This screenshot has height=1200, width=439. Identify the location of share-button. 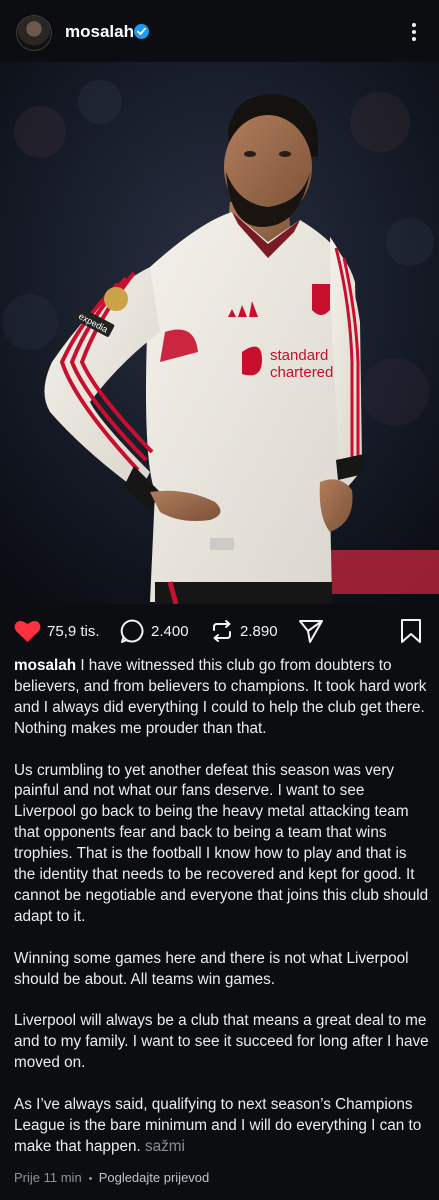
(311, 631).